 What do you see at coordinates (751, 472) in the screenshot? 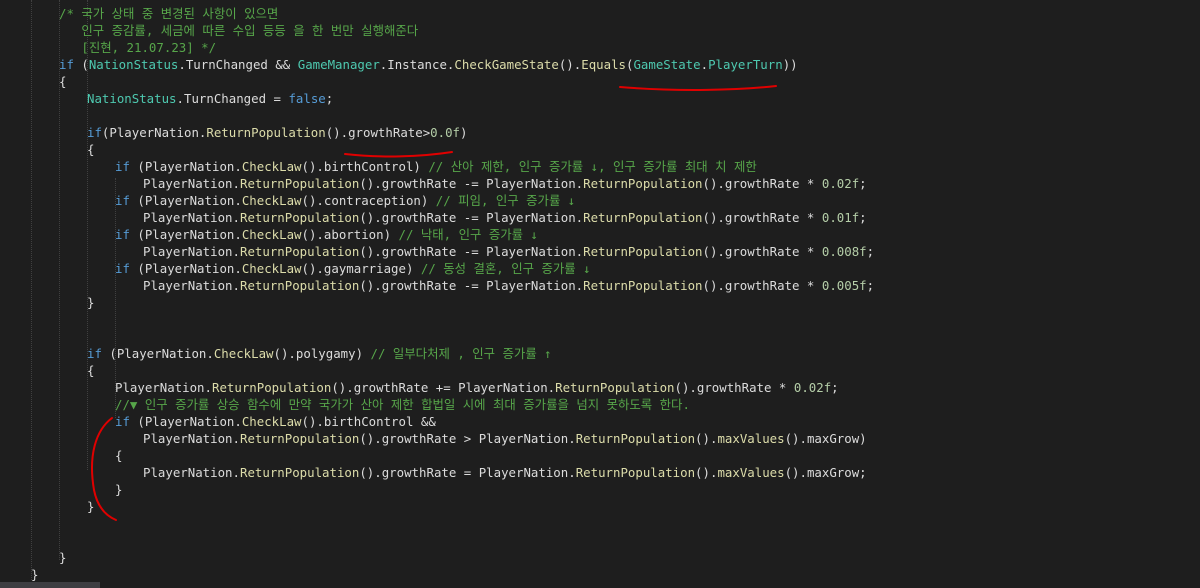
I see `code-token: maxValues` at bounding box center [751, 472].